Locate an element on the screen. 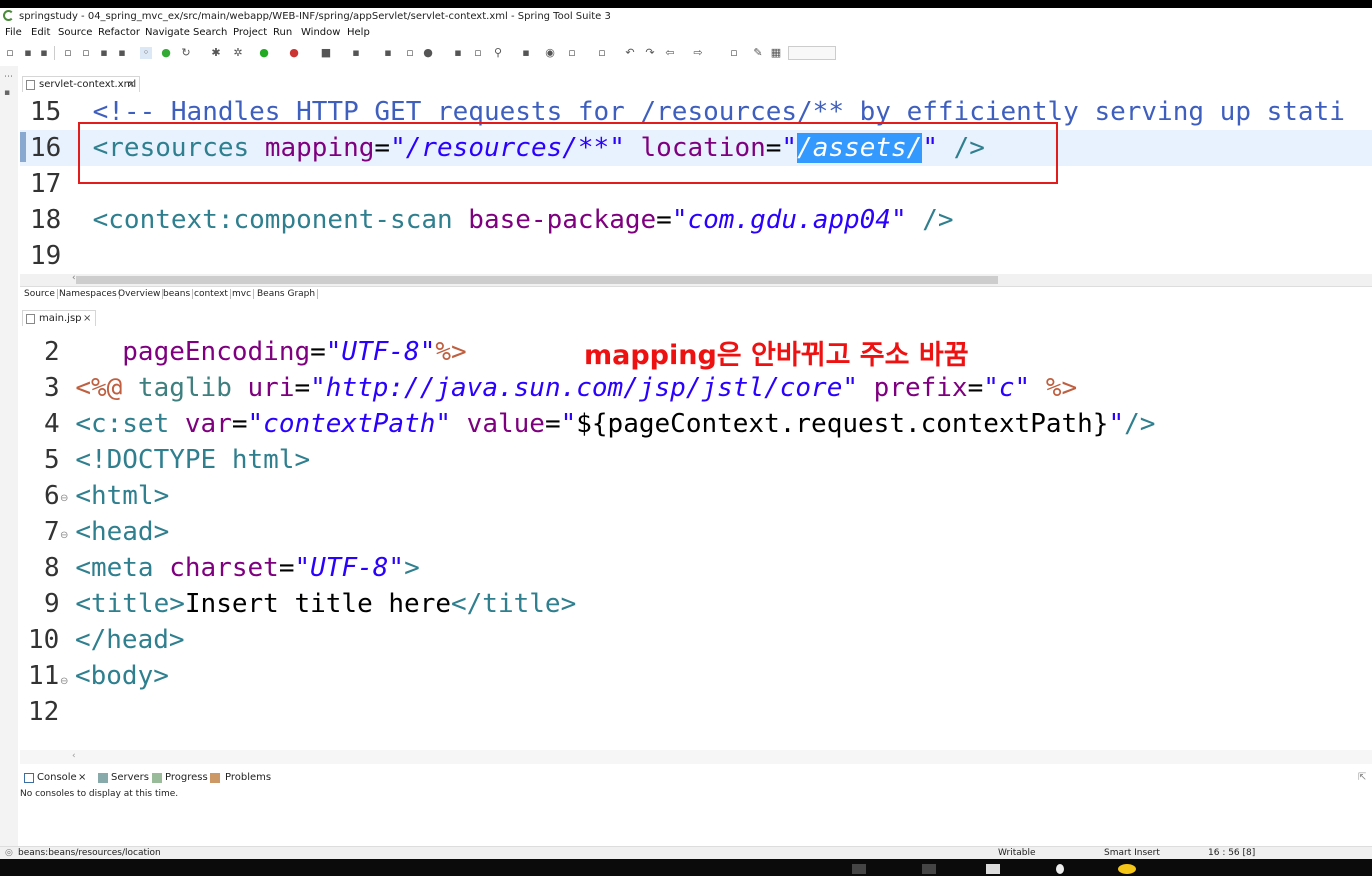 This screenshot has width=1372, height=876. package-explorer-icon: ▪ is located at coordinates (7, 93).